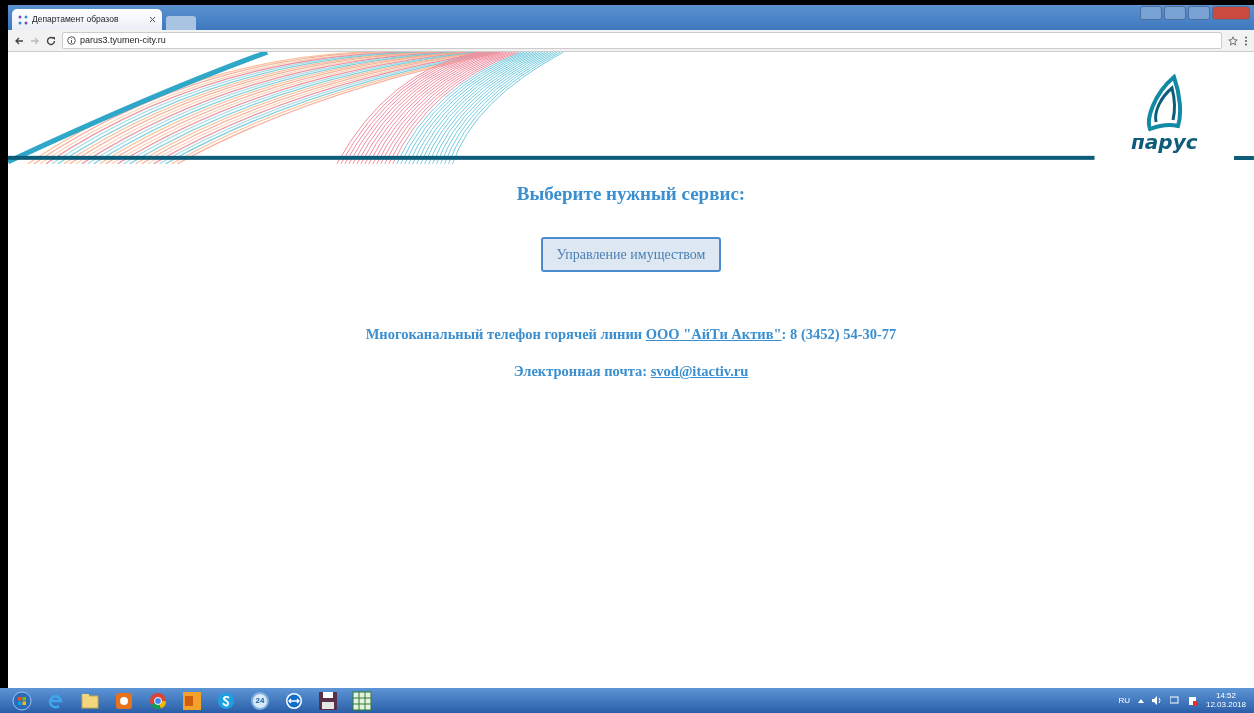 This screenshot has height=713, width=1254. What do you see at coordinates (1140, 700) in the screenshot?
I see `caret-icon` at bounding box center [1140, 700].